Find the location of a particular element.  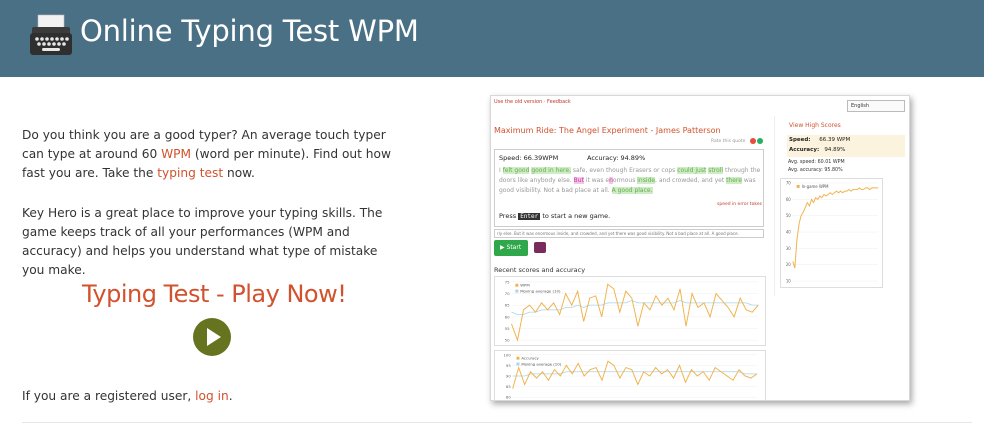

in-game-speed-chart: 70 60 50 40 30 20 10 In-game WPM is located at coordinates (831, 233).